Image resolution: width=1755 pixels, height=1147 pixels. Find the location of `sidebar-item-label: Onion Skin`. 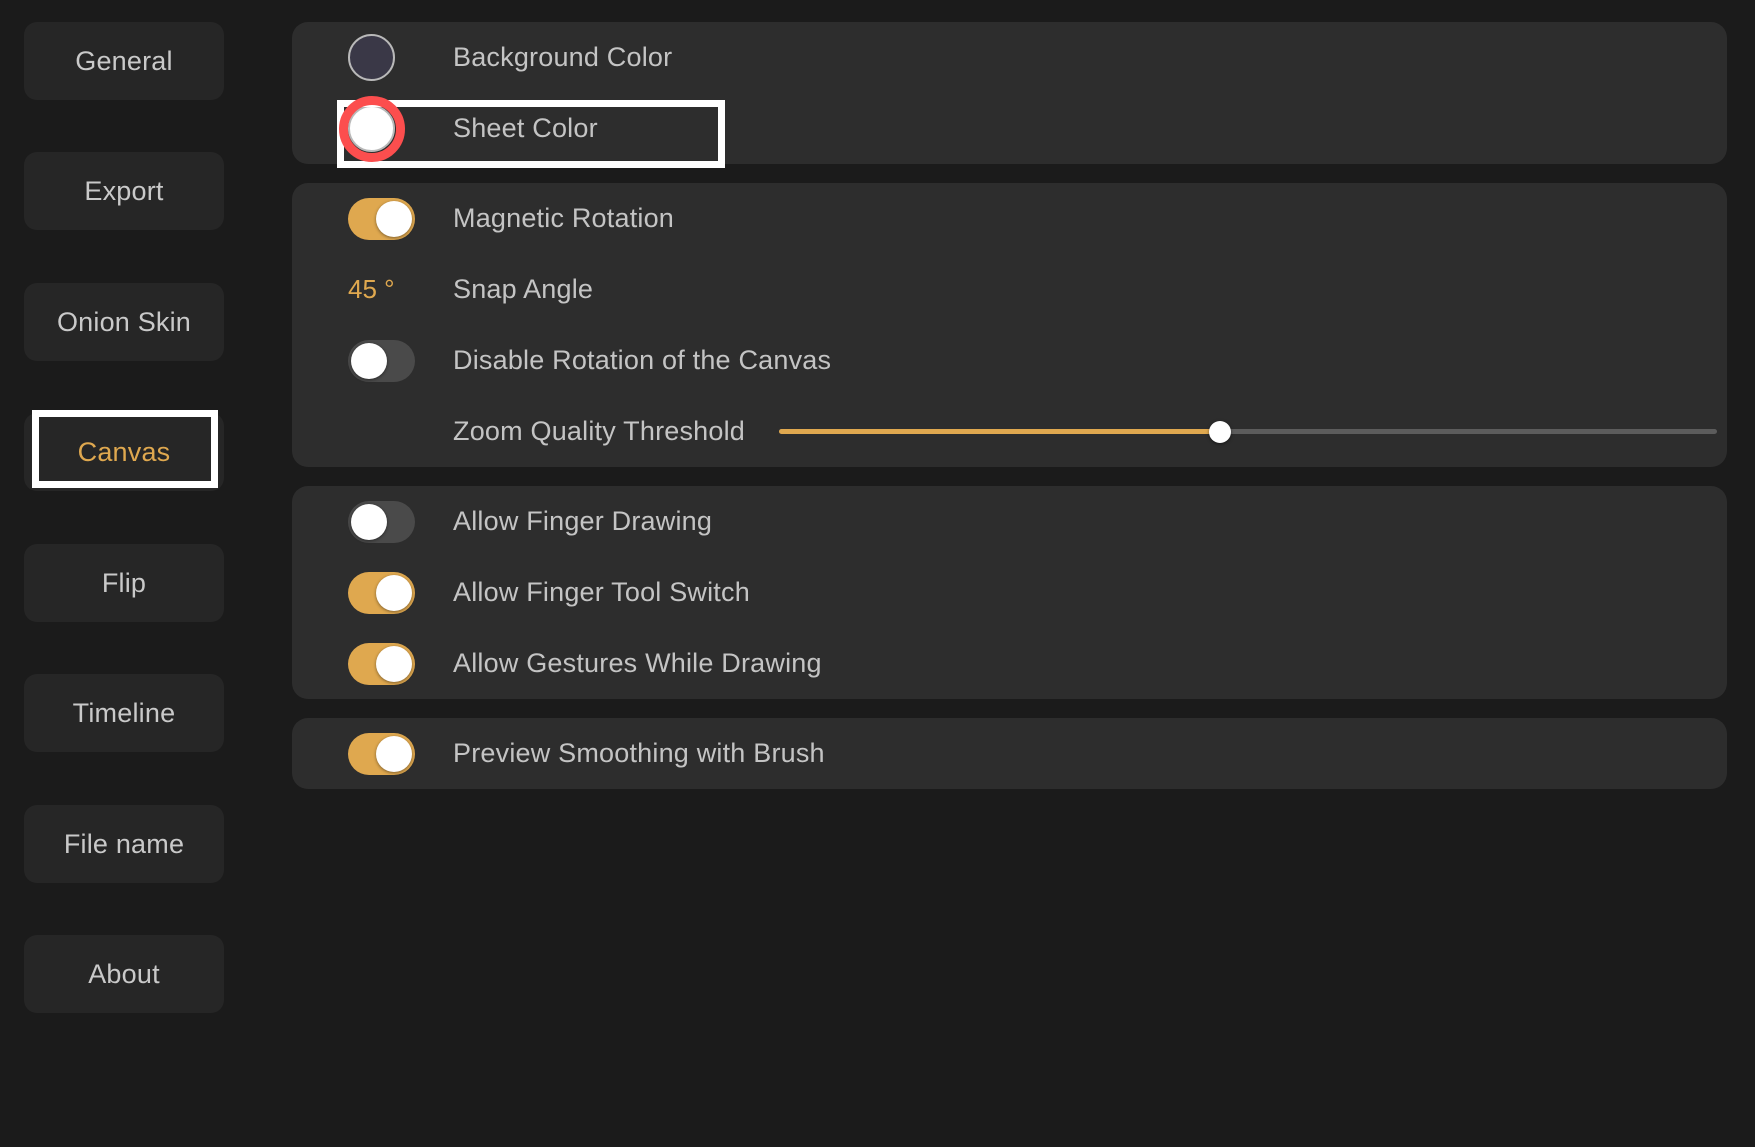

sidebar-item-label: Onion Skin is located at coordinates (124, 321).